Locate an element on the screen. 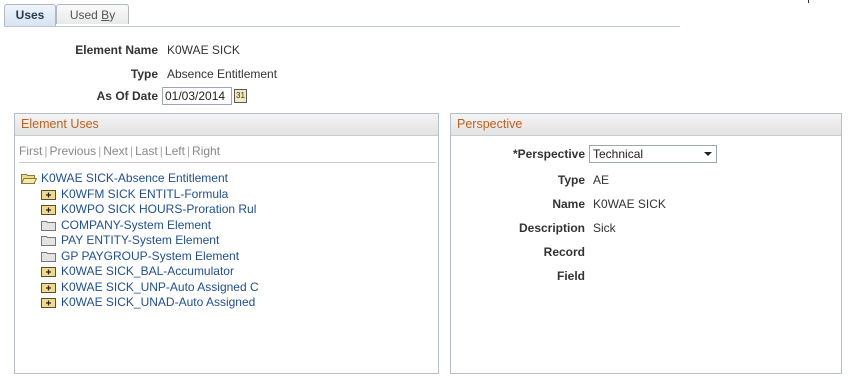 Image resolution: width=848 pixels, height=380 pixels. tab-used-by: Used By is located at coordinates (92, 14).